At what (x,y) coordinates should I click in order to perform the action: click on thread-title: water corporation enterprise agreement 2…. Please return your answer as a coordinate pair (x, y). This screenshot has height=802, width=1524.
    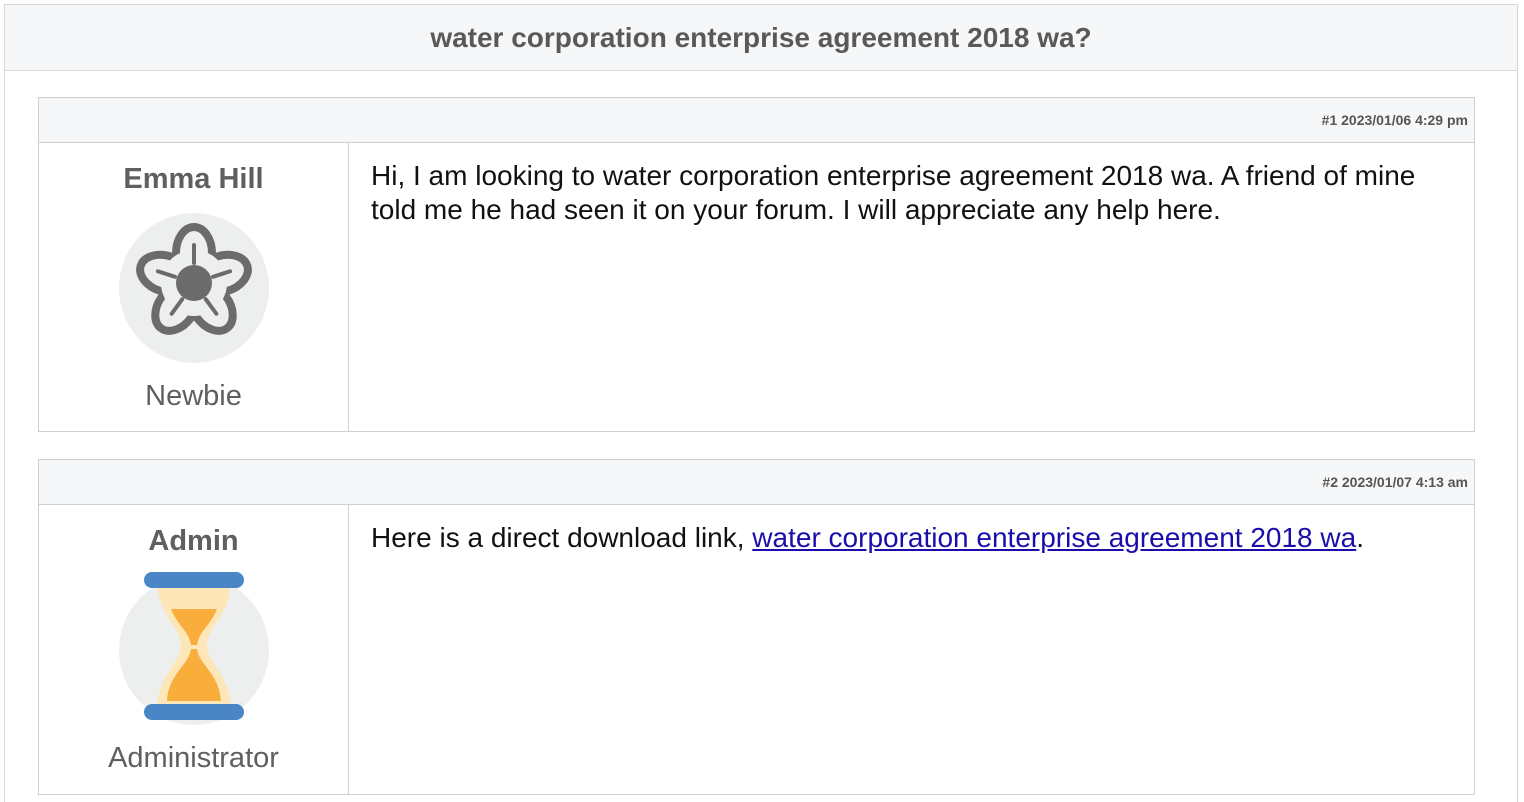
    Looking at the image, I should click on (761, 37).